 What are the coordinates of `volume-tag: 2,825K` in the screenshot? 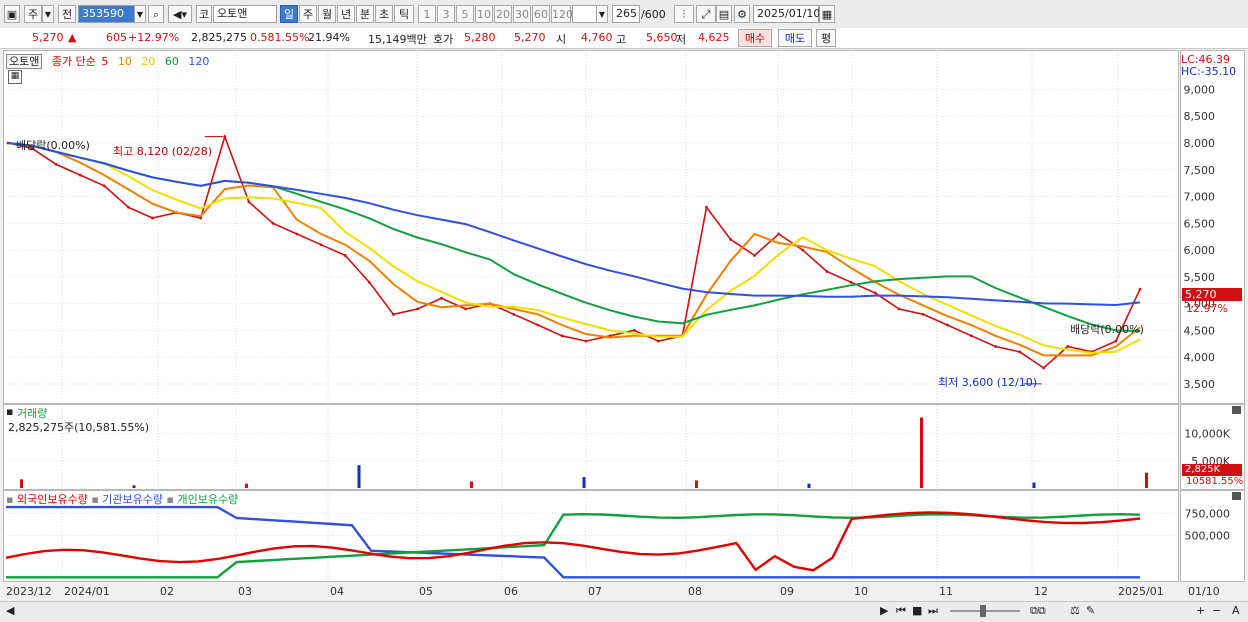 It's located at (1212, 470).